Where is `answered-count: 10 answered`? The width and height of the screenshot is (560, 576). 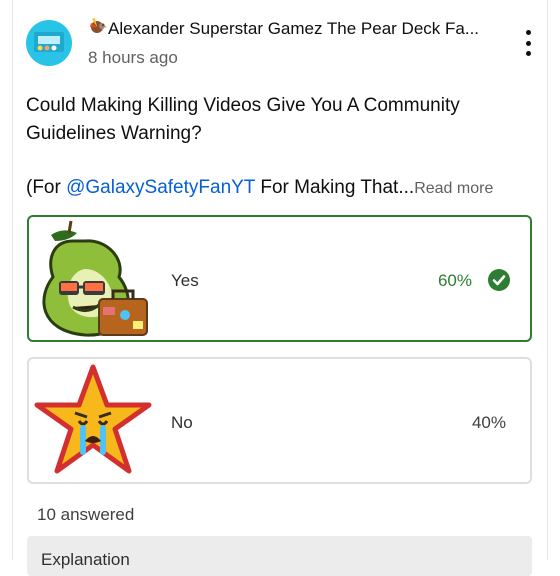
answered-count: 10 answered is located at coordinates (86, 514).